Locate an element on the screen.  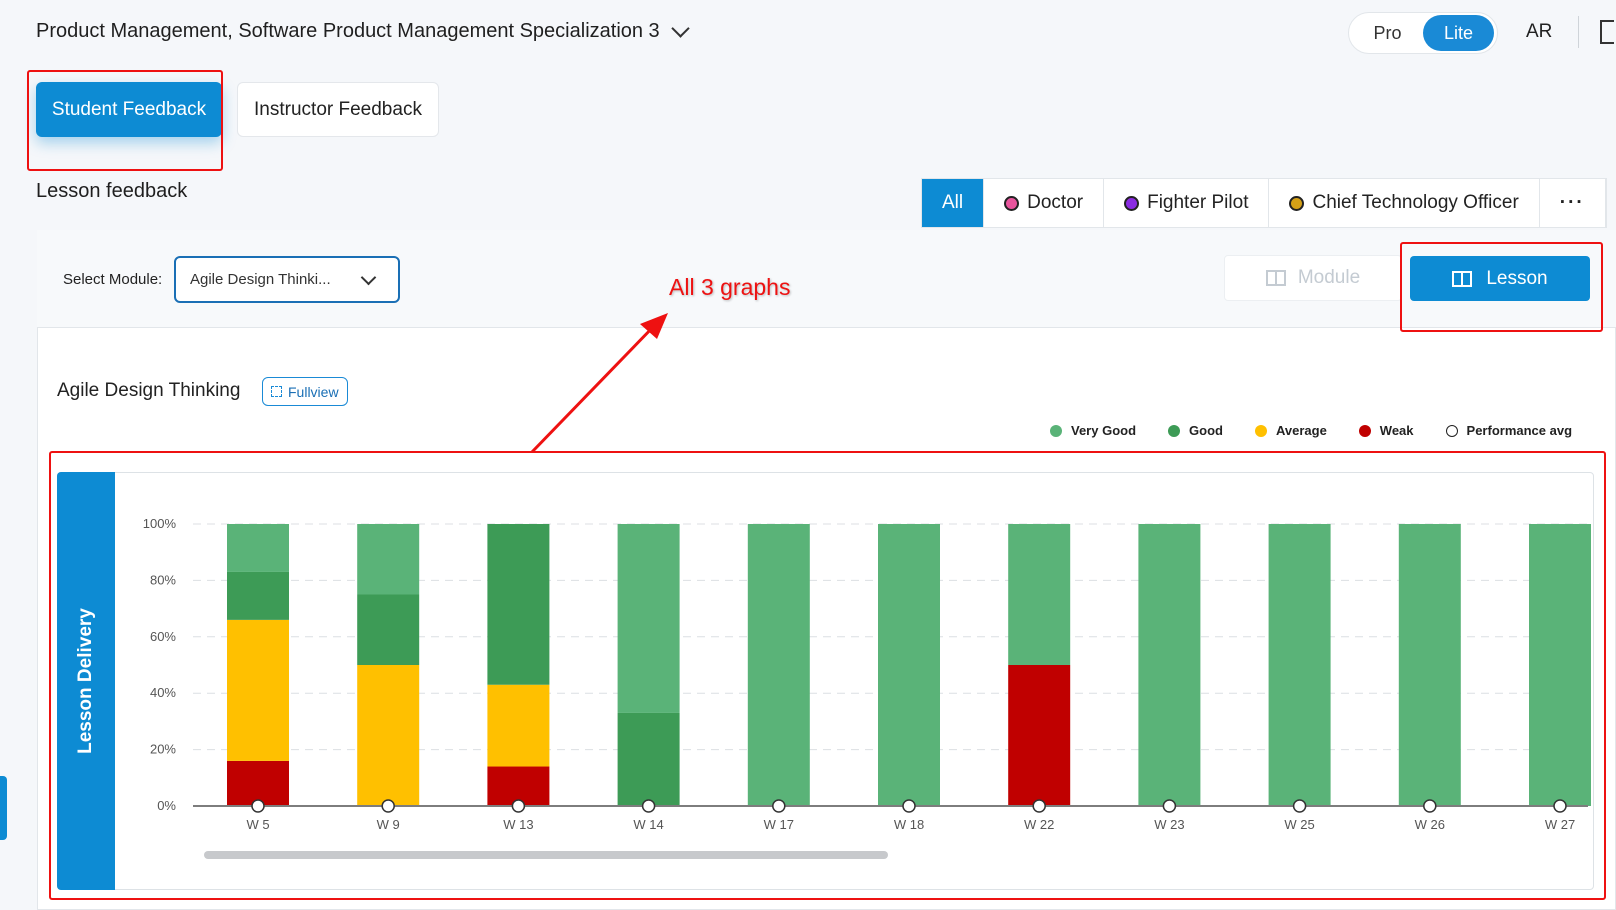
annotation-arrow-line is located at coordinates (593, 388).